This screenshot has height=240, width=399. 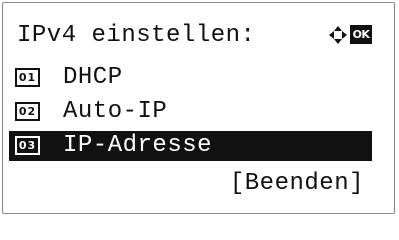 I want to click on menu-item-number: 02, so click(x=27, y=111).